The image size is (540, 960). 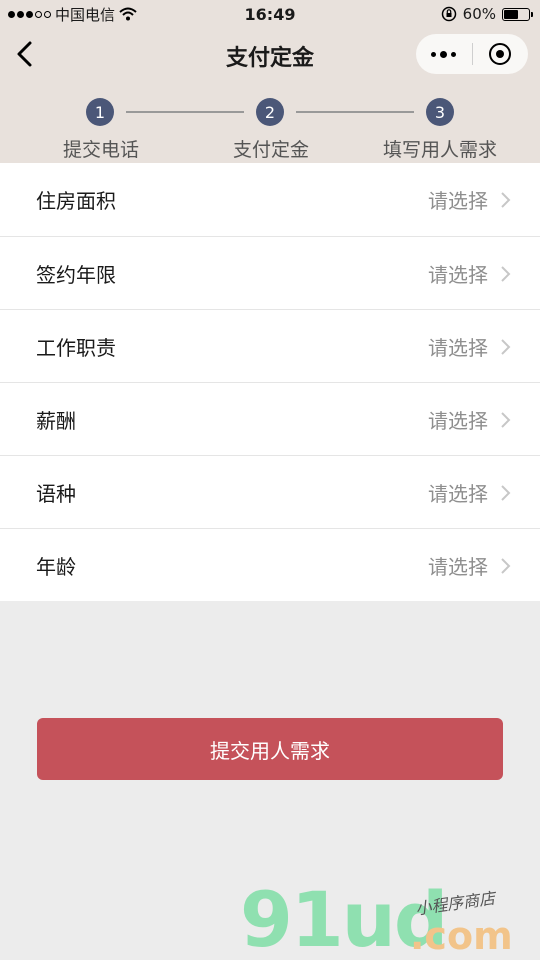 What do you see at coordinates (390, 920) in the screenshot?
I see `watermark-logo: 91ud .com 小程序商店` at bounding box center [390, 920].